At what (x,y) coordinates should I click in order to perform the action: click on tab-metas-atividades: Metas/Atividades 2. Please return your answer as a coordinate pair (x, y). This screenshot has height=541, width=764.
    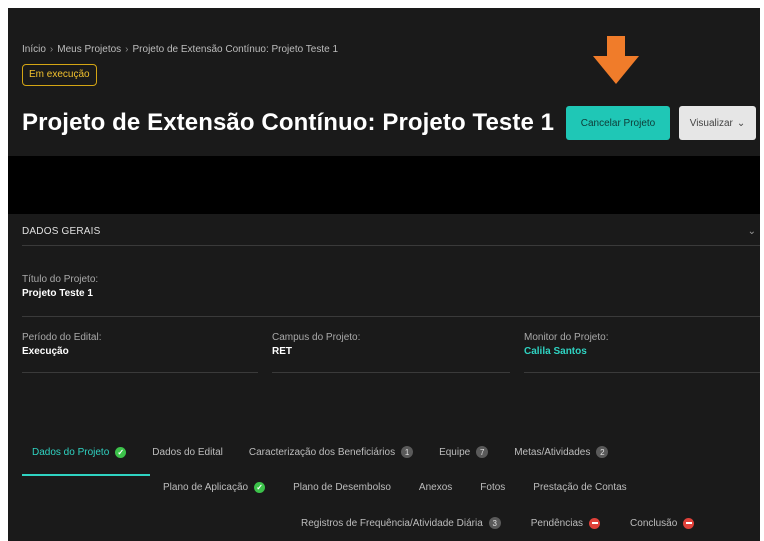
    Looking at the image, I should click on (561, 452).